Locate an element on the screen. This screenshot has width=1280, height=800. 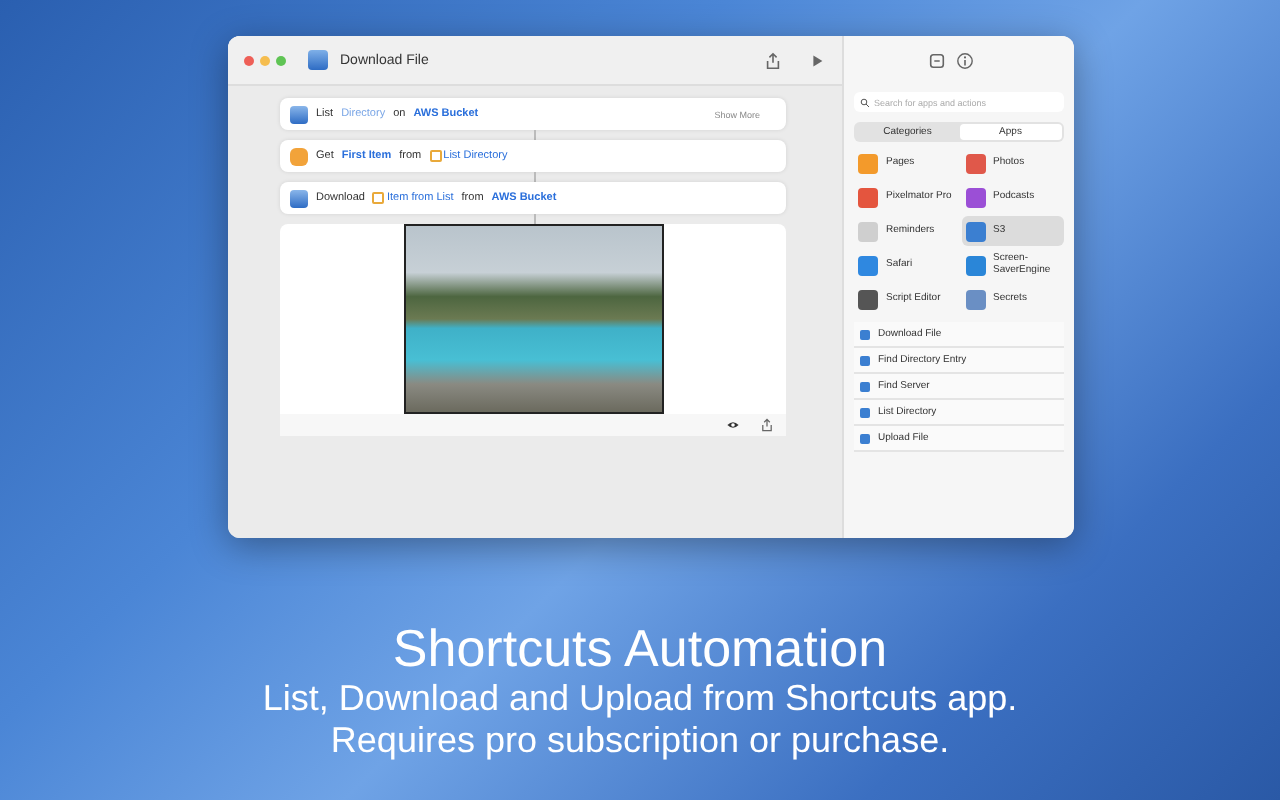
library-icon is located at coordinates (937, 60).